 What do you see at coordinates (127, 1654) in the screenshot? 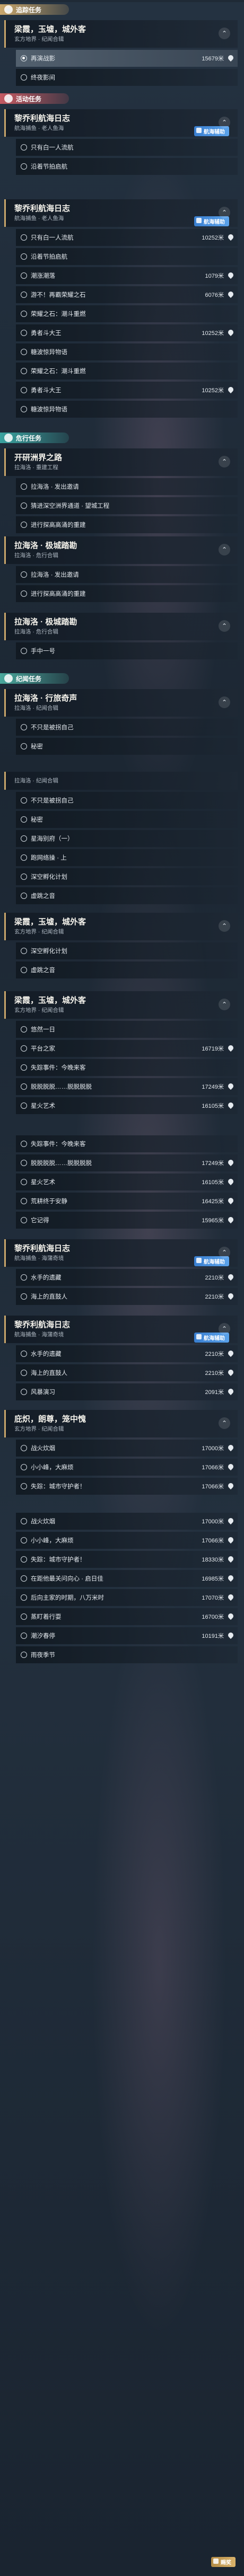
I see `task-row: 雨夜季节` at bounding box center [127, 1654].